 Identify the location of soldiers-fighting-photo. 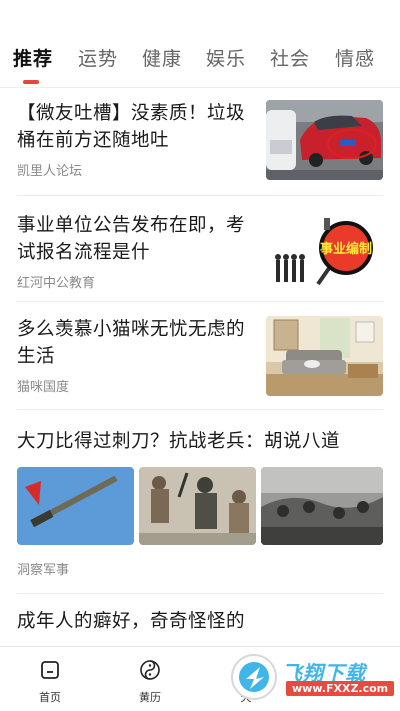
(197, 506).